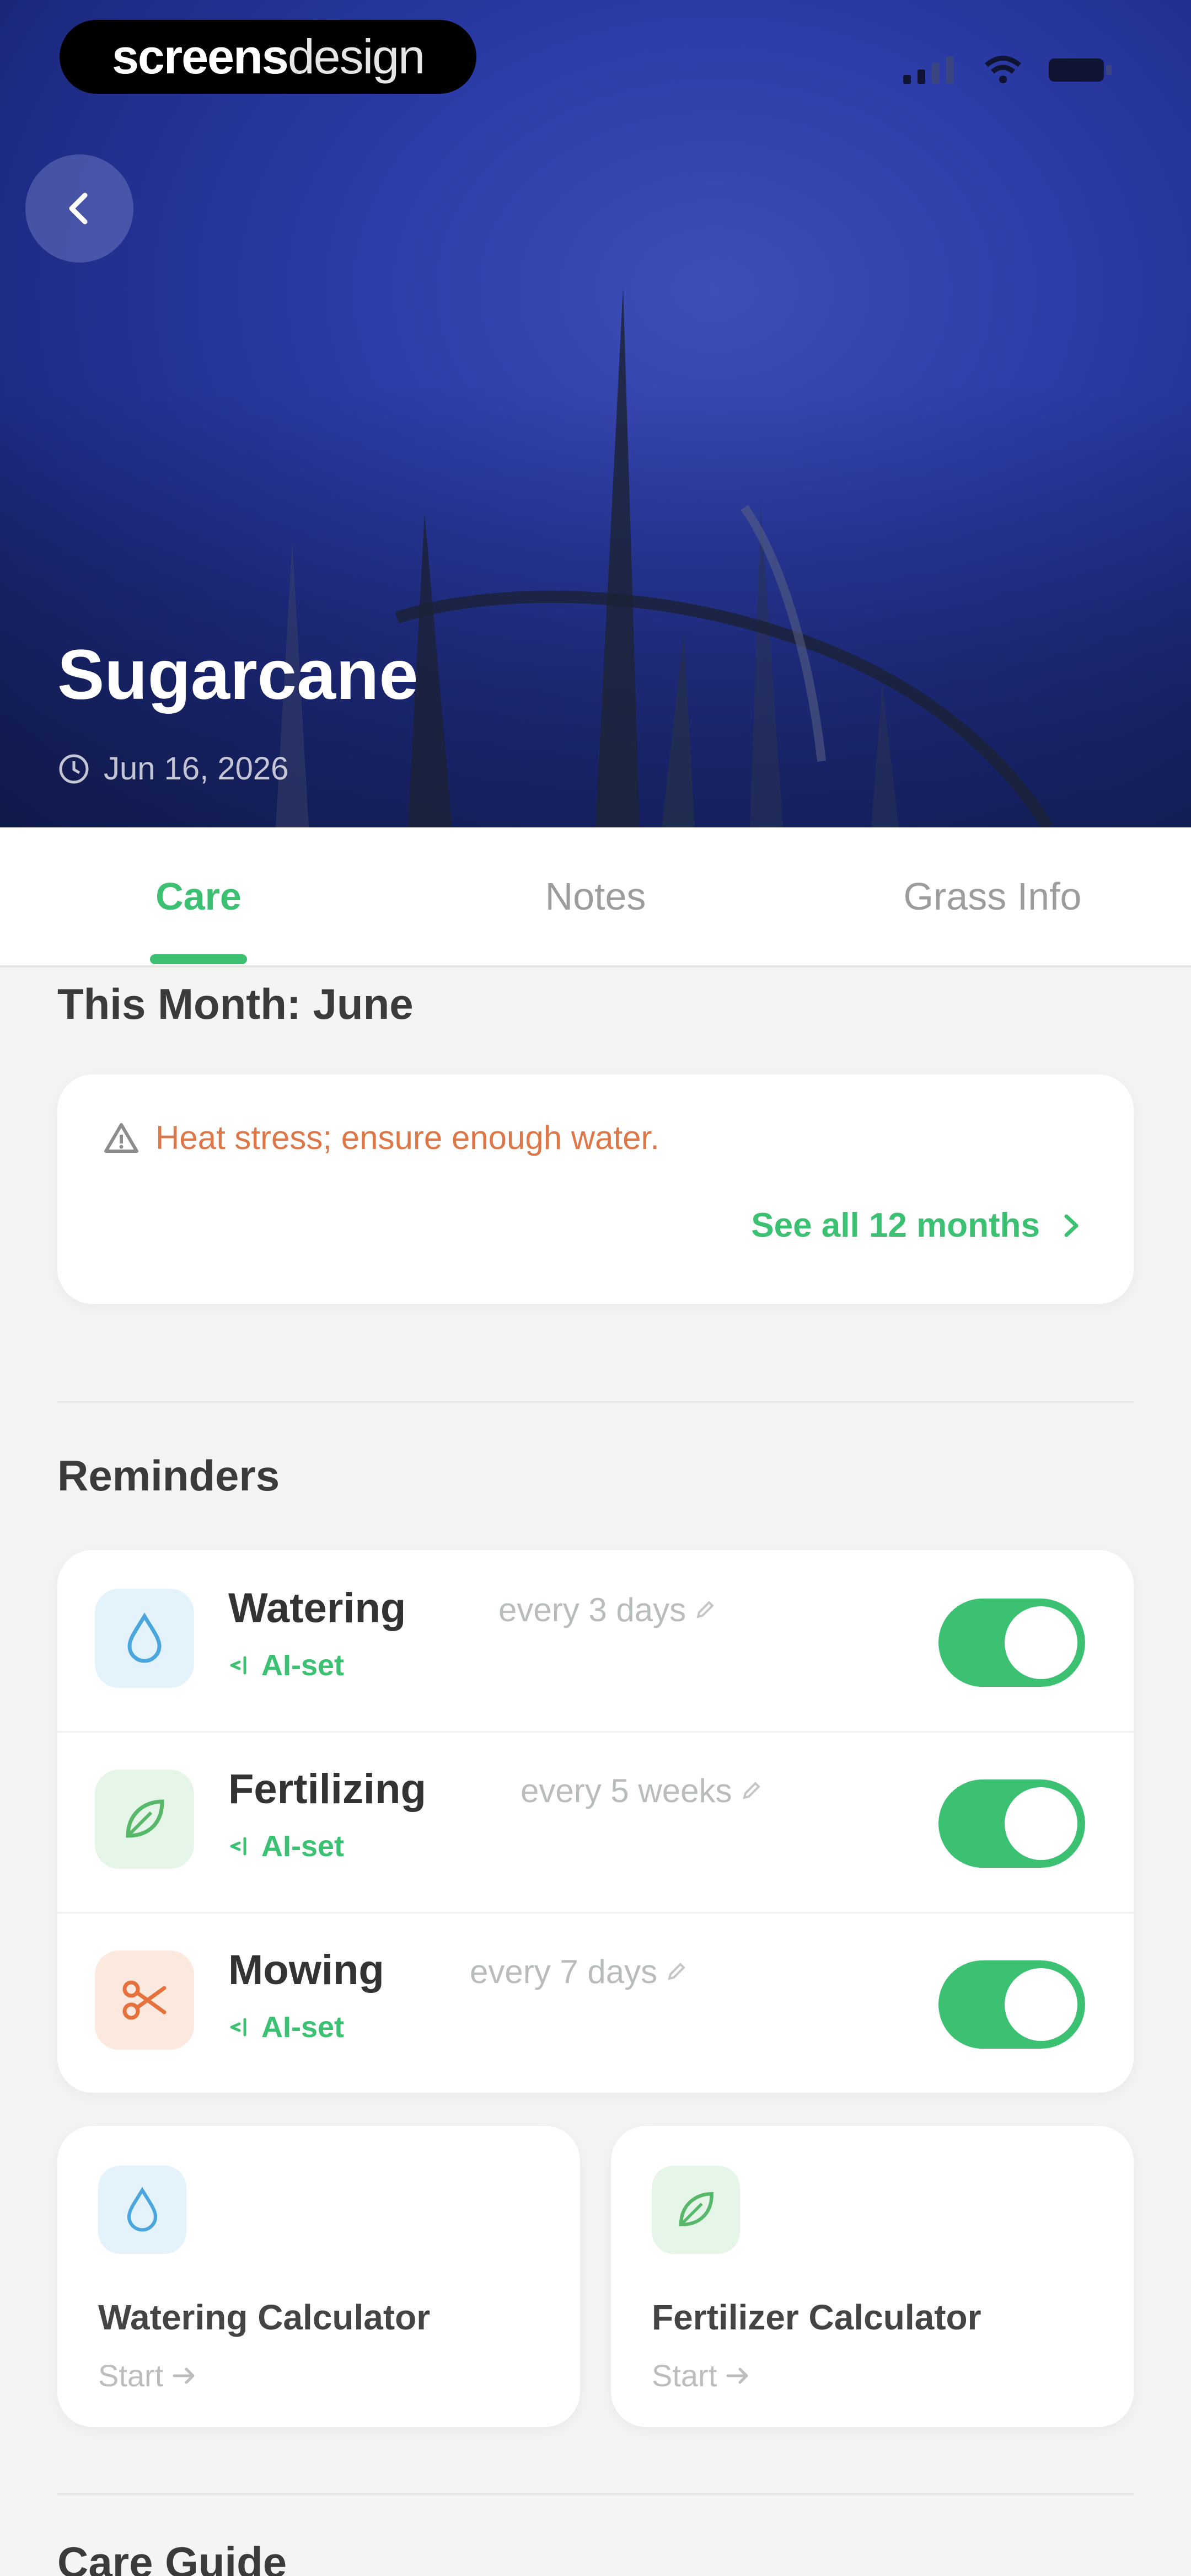  What do you see at coordinates (238, 674) in the screenshot?
I see `plant-name: Sugarcane` at bounding box center [238, 674].